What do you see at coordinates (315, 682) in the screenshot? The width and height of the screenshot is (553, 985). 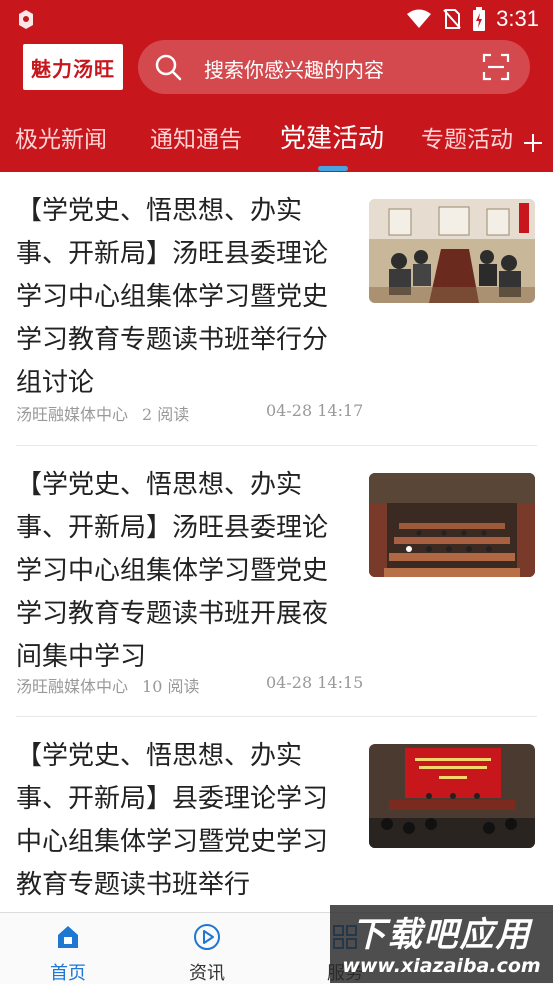 I see `article-time: 04-28 14:15` at bounding box center [315, 682].